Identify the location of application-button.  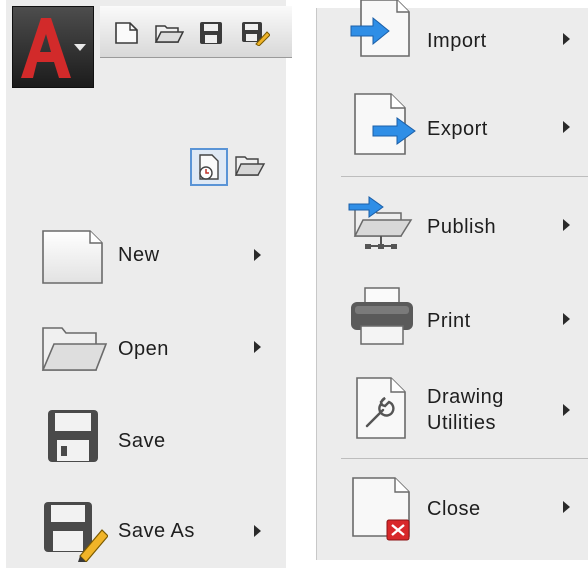
(53, 47).